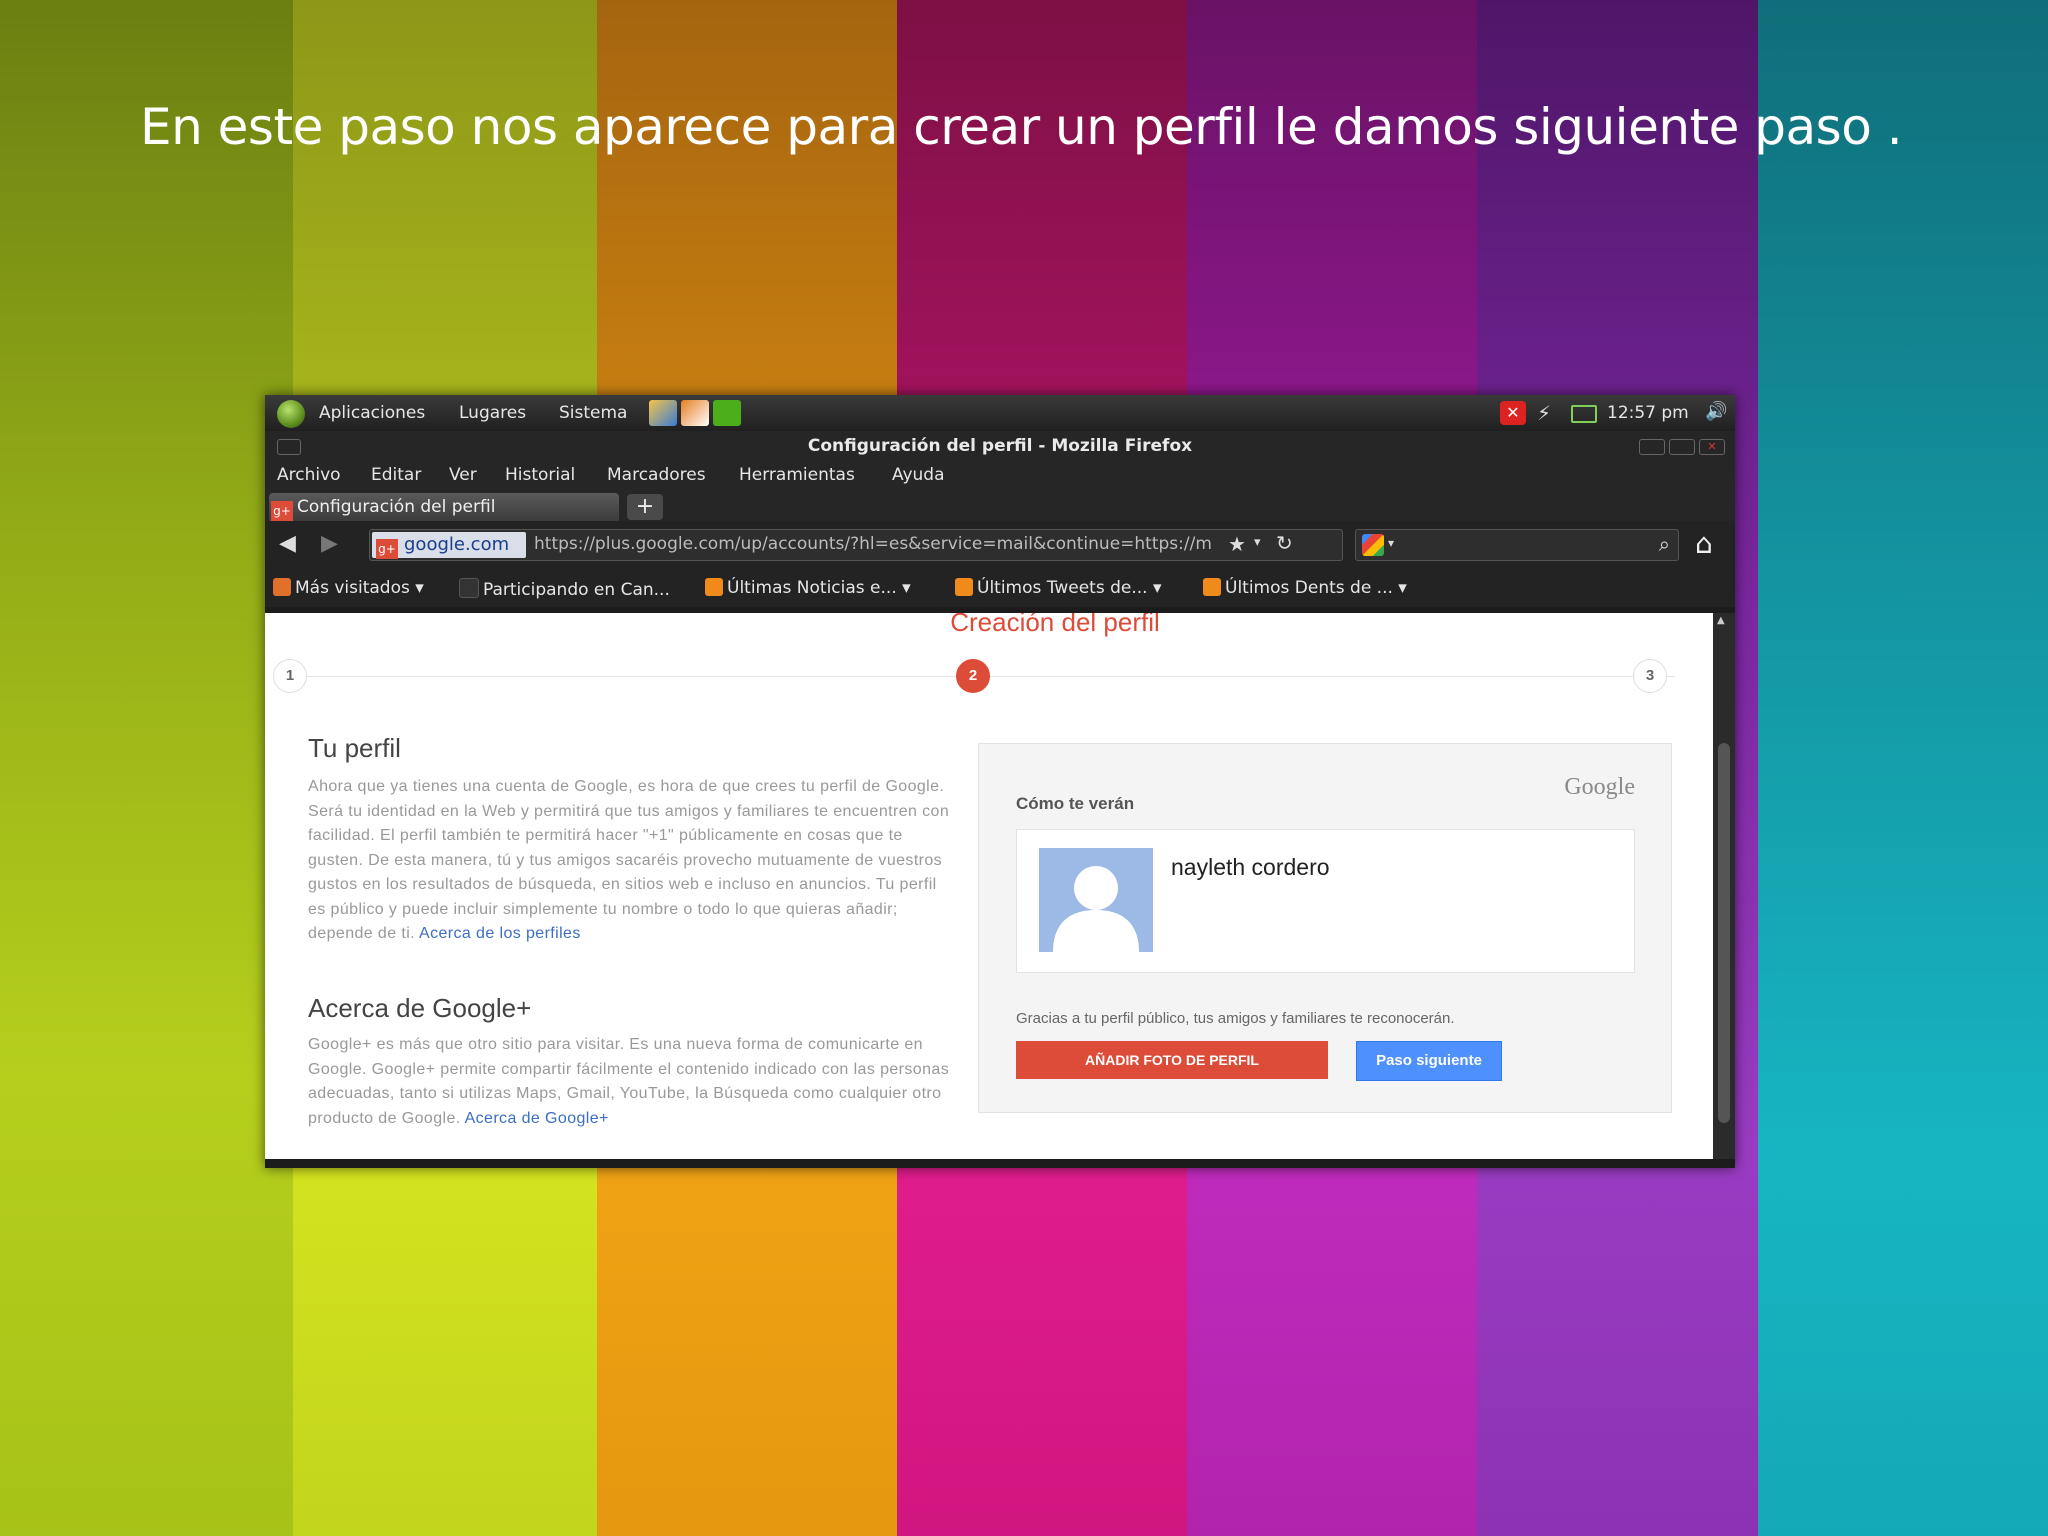  What do you see at coordinates (540, 475) in the screenshot?
I see `menu-historial: Historial` at bounding box center [540, 475].